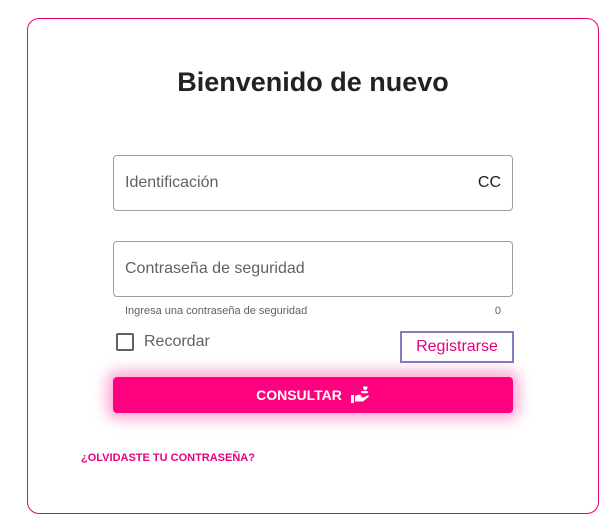  I want to click on consultar-button: CONSULTAR, so click(313, 395).